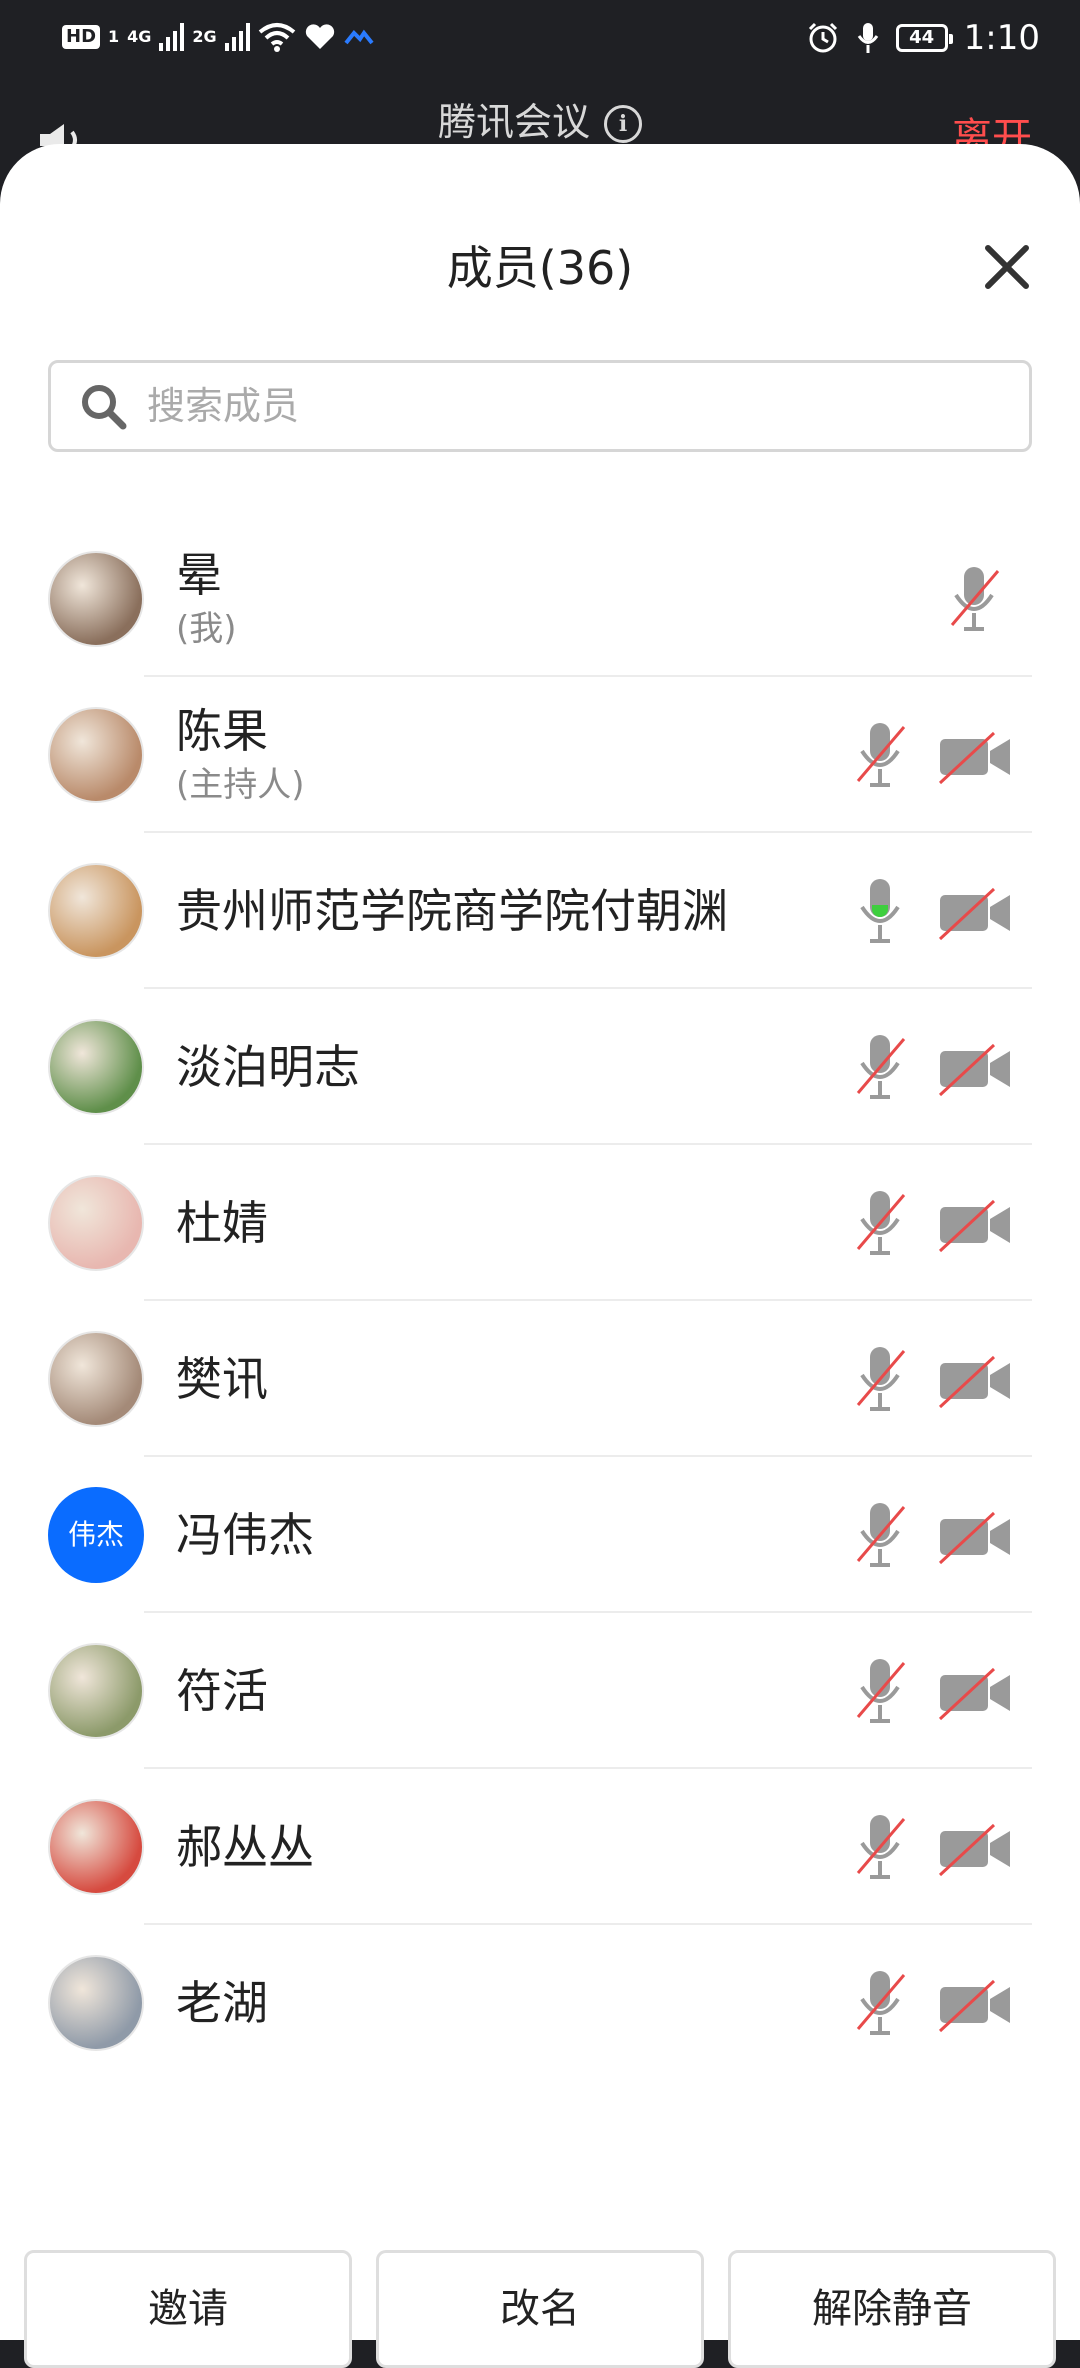 Image resolution: width=1080 pixels, height=2368 pixels. Describe the element at coordinates (513, 122) in the screenshot. I see `meeting-title-text: 腾讯会议` at that location.